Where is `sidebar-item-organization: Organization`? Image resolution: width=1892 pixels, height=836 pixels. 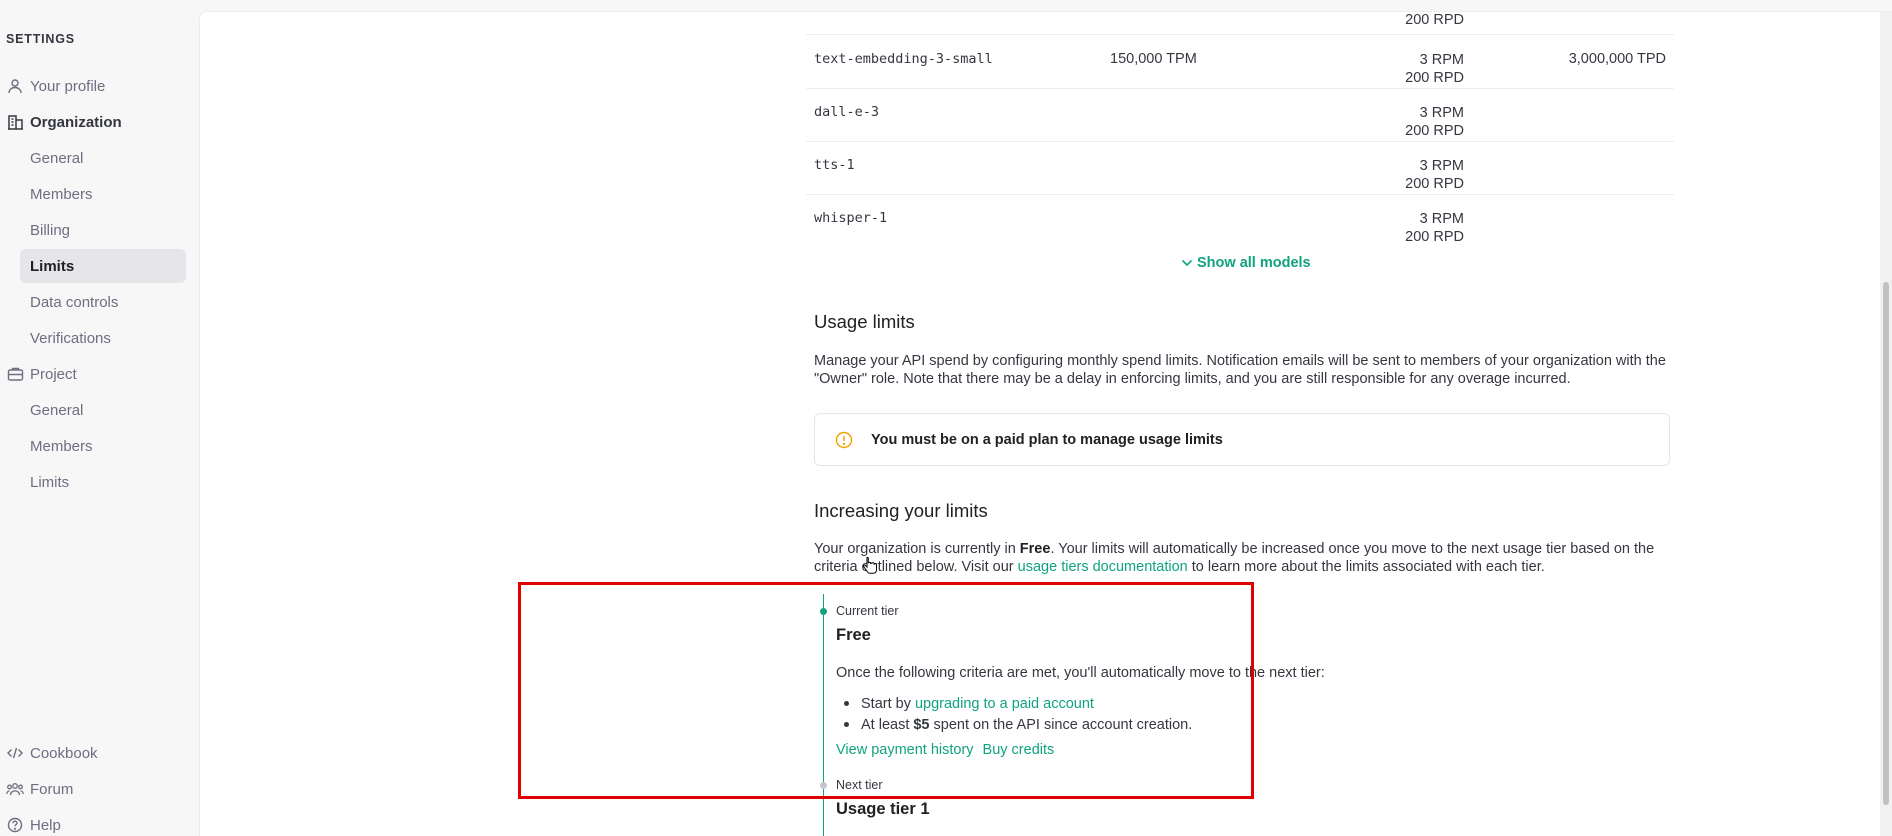 sidebar-item-organization: Organization is located at coordinates (61, 122).